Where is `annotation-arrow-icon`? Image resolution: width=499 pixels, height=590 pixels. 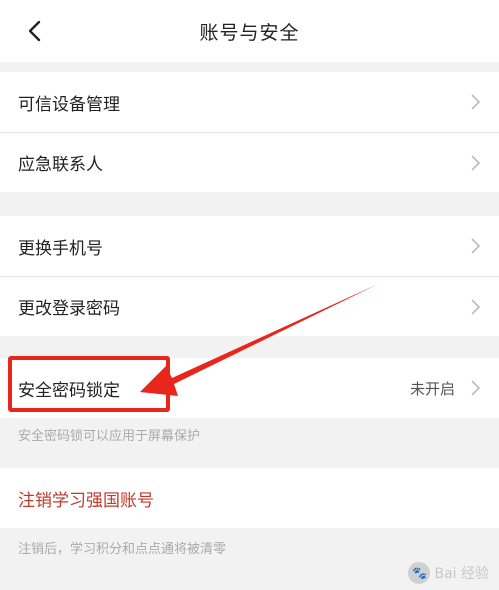
annotation-arrow-icon is located at coordinates (259, 340).